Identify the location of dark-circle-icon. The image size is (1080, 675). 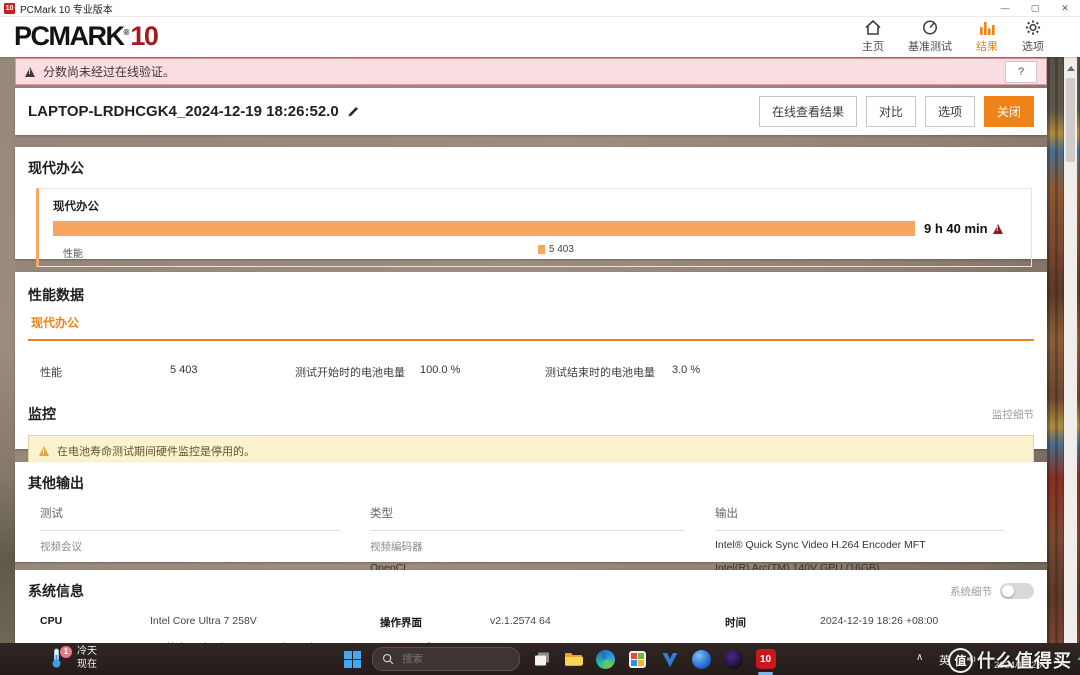
(733, 659).